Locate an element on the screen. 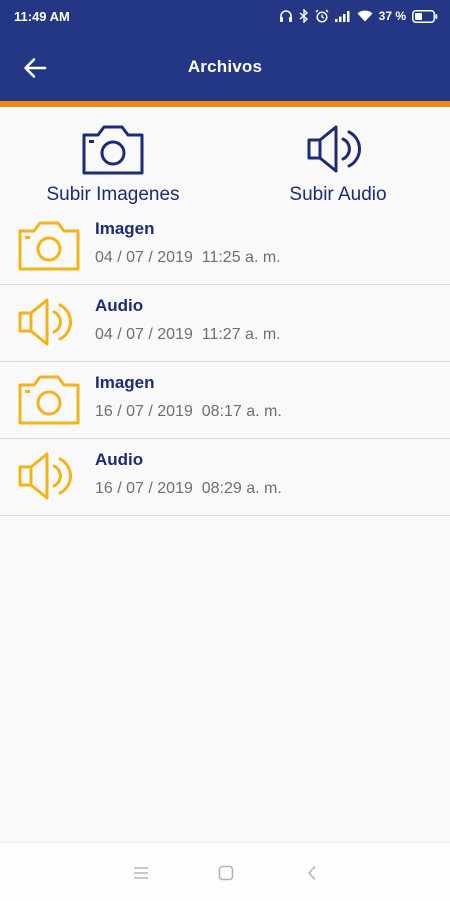 The height and width of the screenshot is (901, 450). upload-images-label: Subir Imagenes is located at coordinates (113, 194).